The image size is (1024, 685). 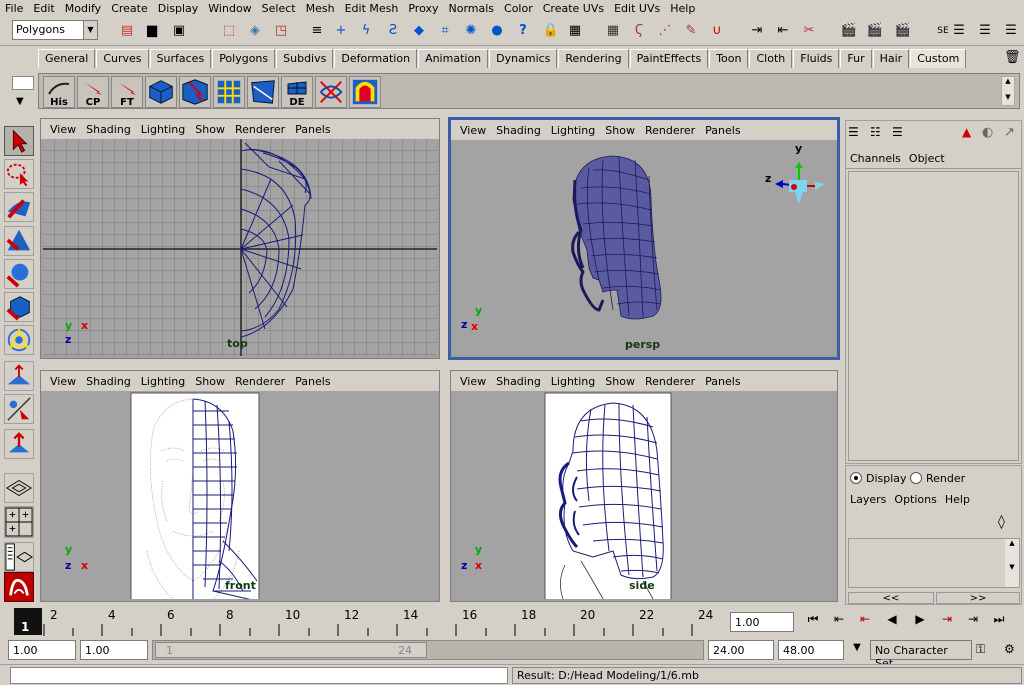 I want to click on menu-edit-uvs: Edit UVs, so click(x=637, y=8).